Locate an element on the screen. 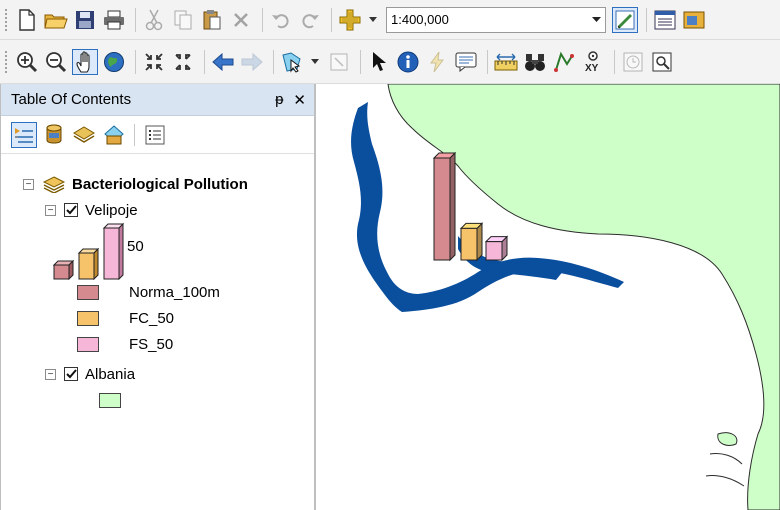 The height and width of the screenshot is (510, 780). paste-icon is located at coordinates (212, 20).